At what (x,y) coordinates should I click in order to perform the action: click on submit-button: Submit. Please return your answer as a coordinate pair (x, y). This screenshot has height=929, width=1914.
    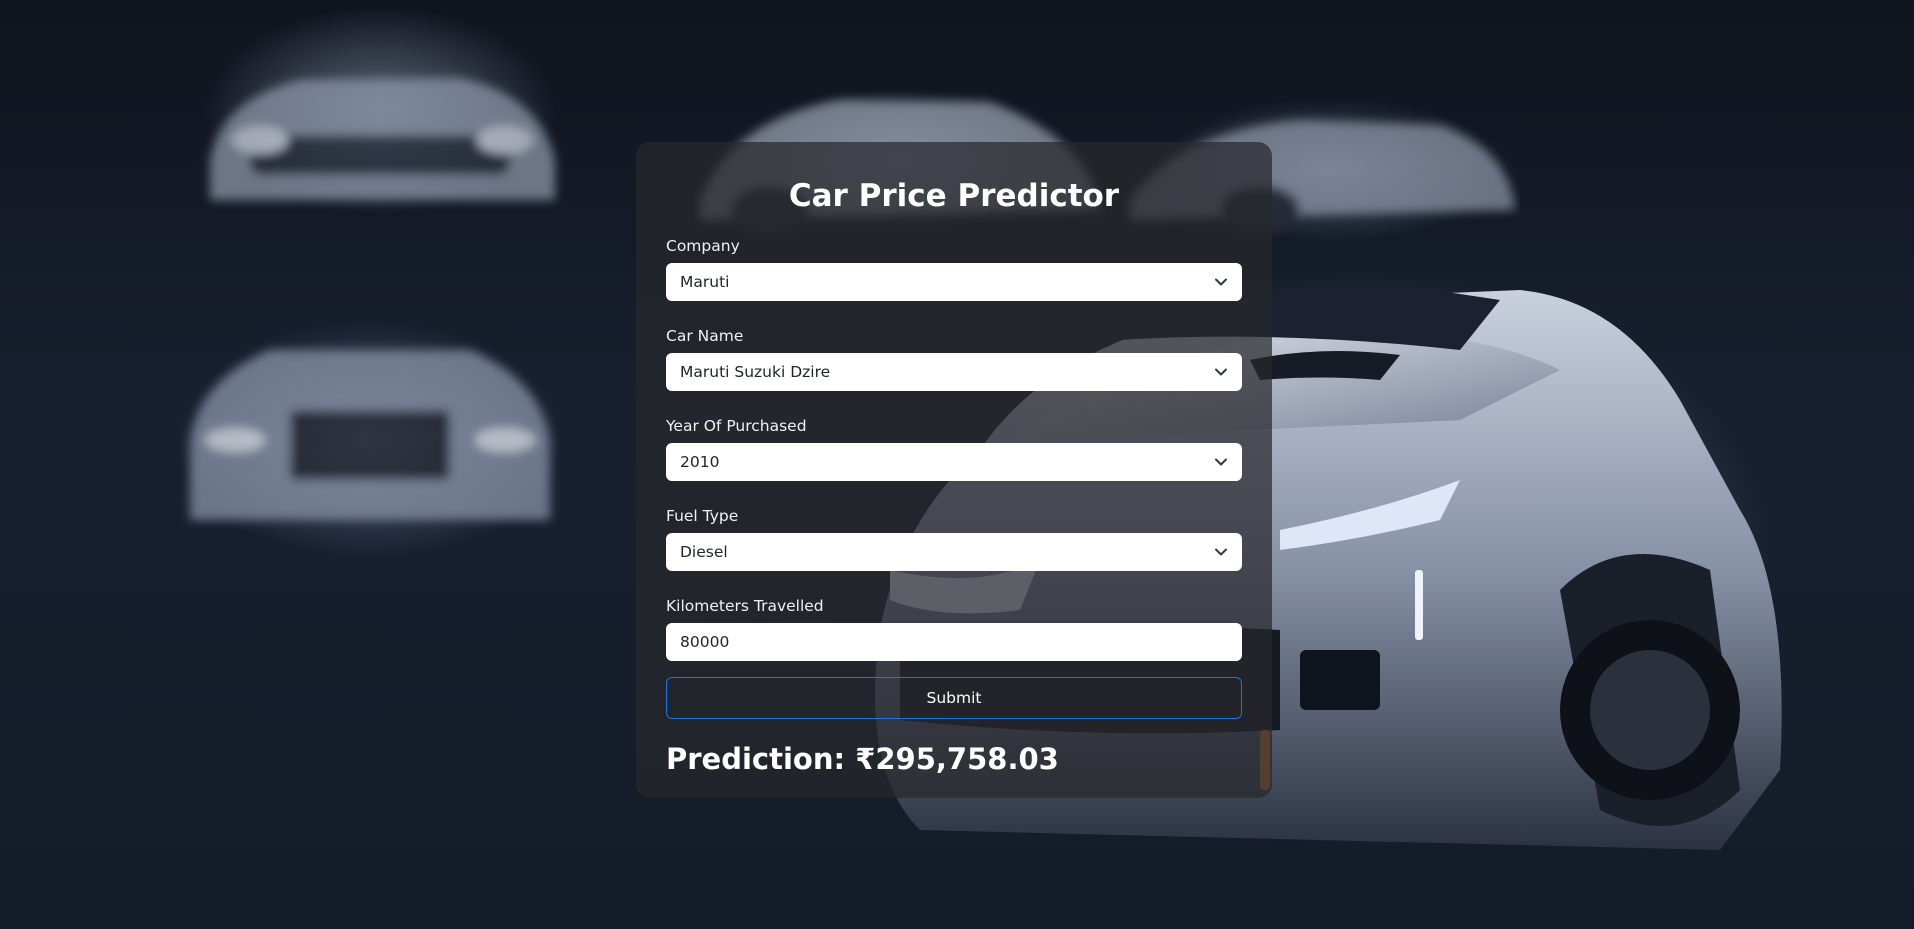
    Looking at the image, I should click on (954, 698).